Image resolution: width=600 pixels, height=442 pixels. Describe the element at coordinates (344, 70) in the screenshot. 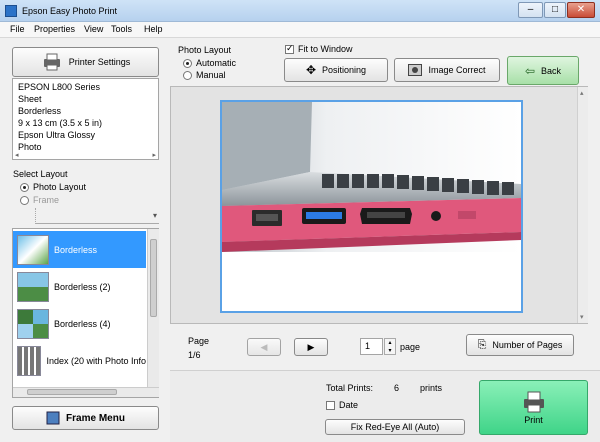

I see `positioning-label: Positioning` at that location.